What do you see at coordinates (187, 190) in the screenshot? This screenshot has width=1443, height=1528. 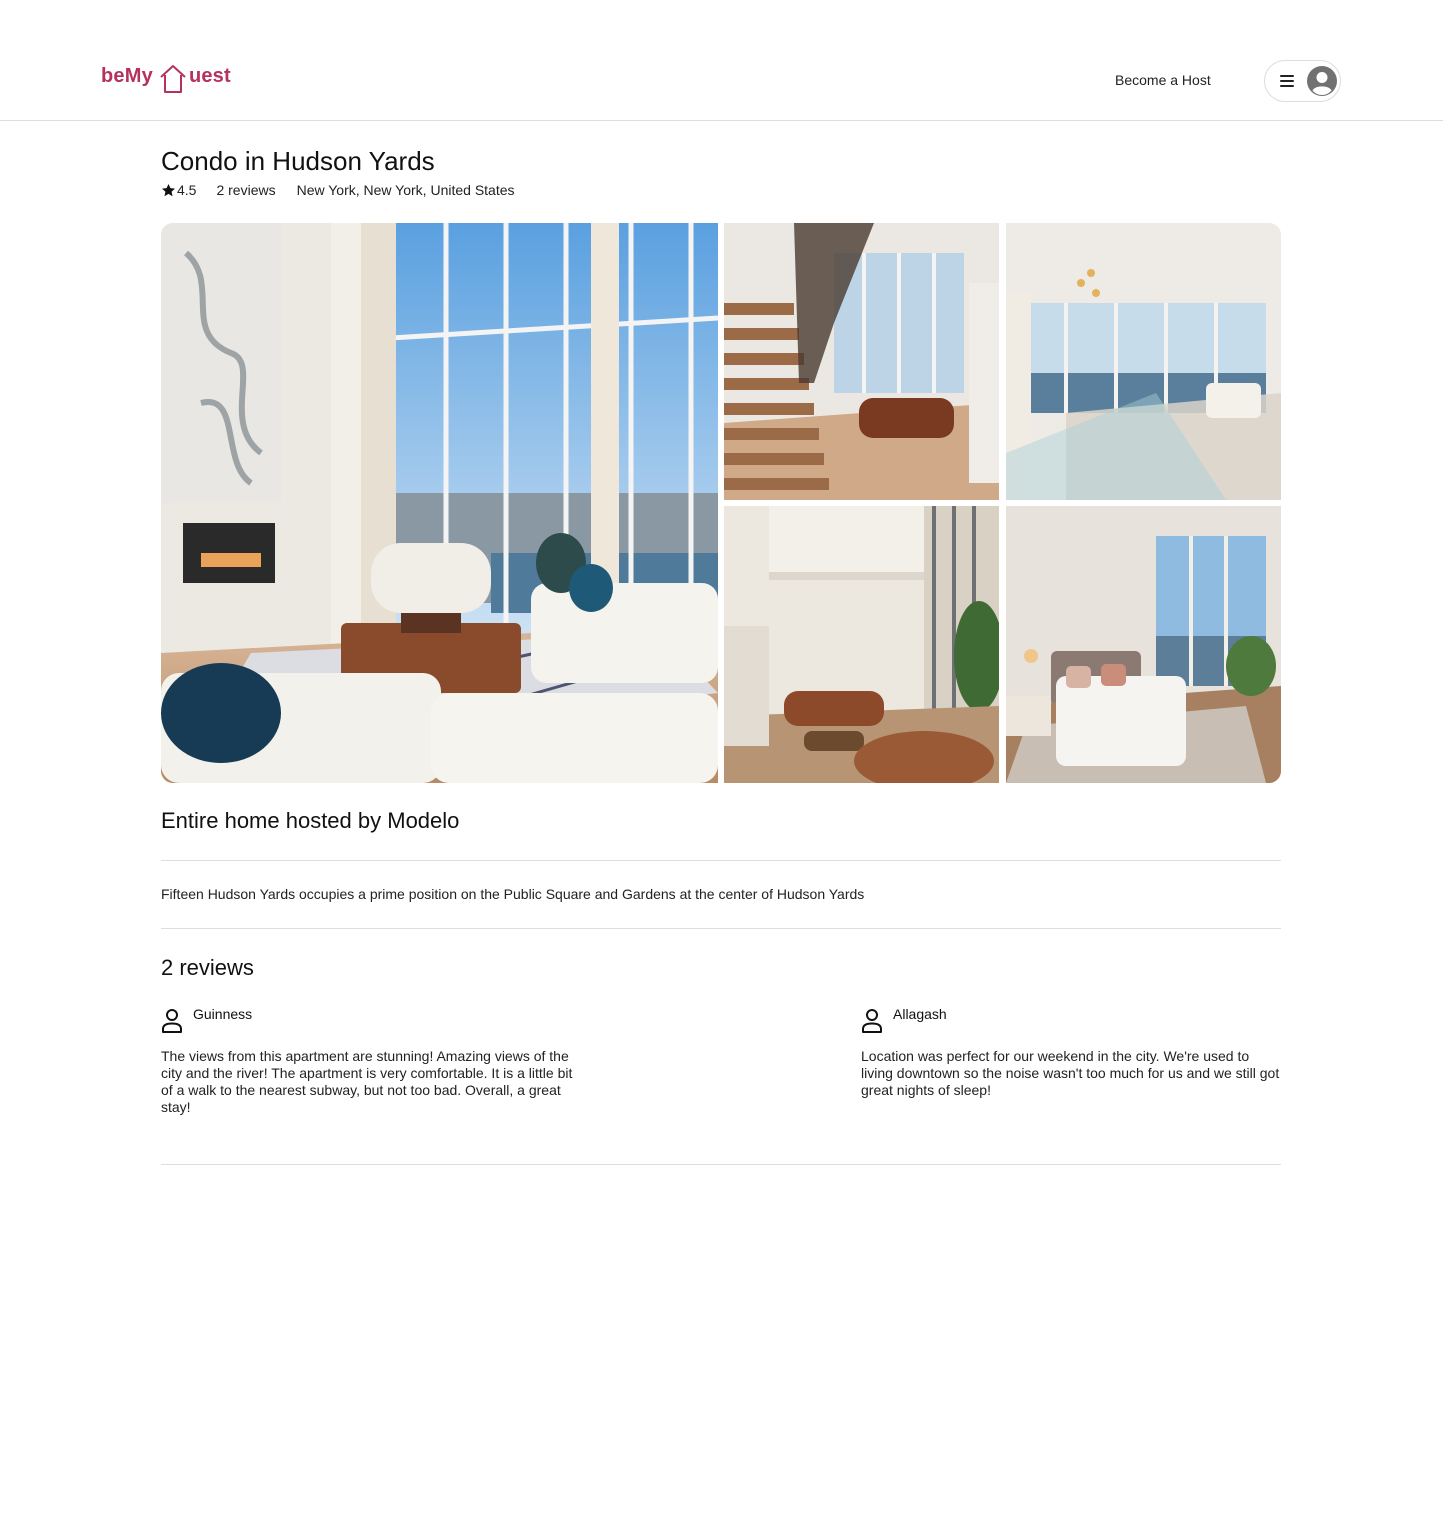 I see `rating-value: 4.5` at bounding box center [187, 190].